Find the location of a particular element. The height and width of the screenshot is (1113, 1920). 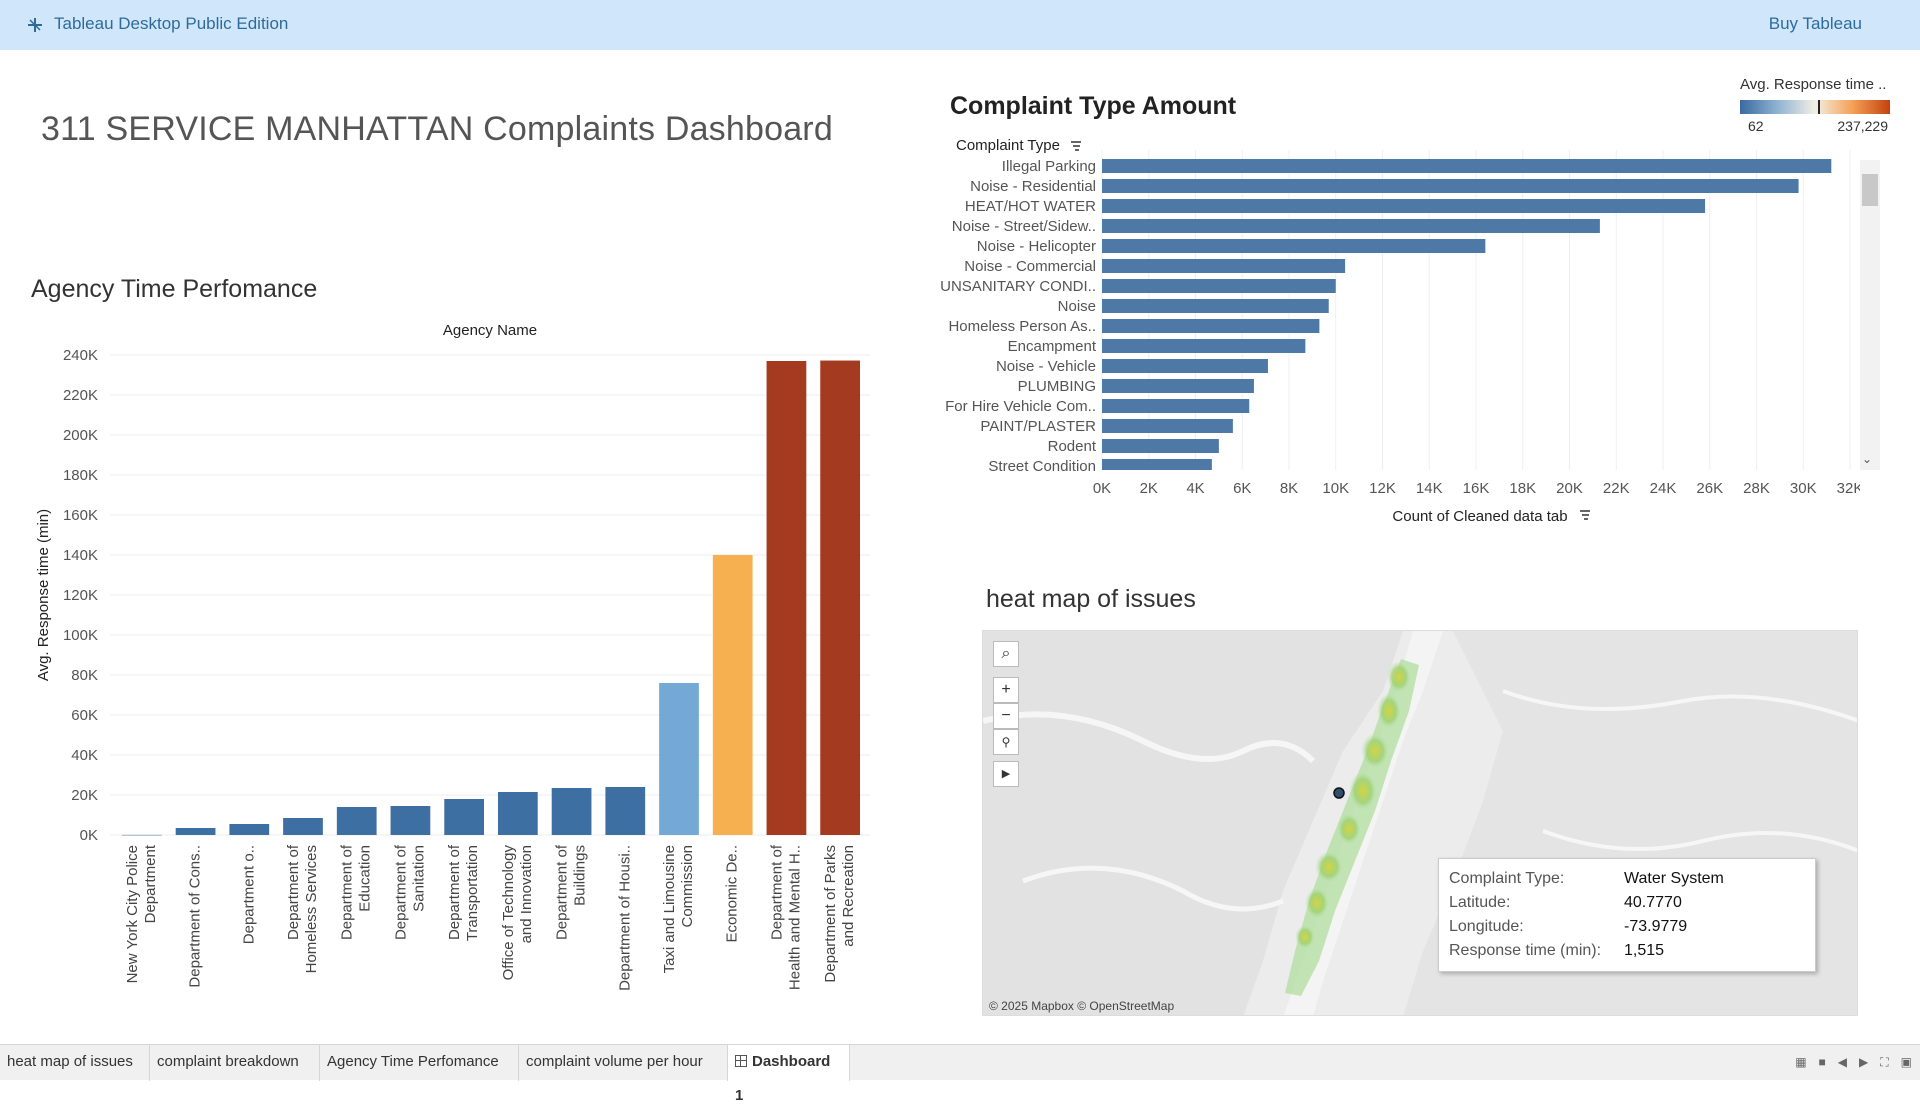

x-tick-label: 0K is located at coordinates (1102, 488).